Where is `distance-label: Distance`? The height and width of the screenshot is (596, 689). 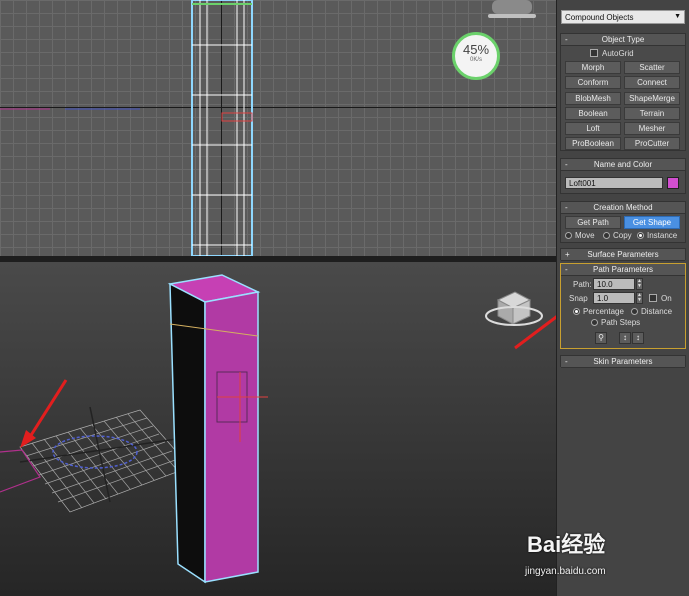 distance-label: Distance is located at coordinates (657, 311).